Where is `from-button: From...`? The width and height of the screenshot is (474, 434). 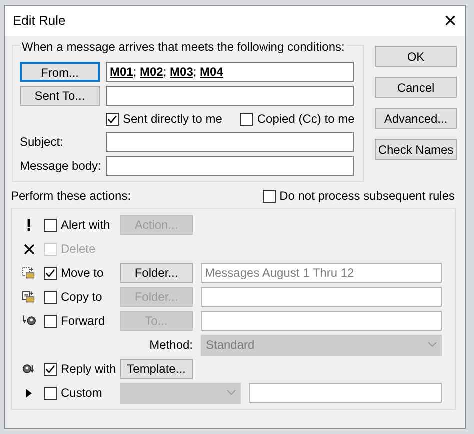 from-button: From... is located at coordinates (60, 72).